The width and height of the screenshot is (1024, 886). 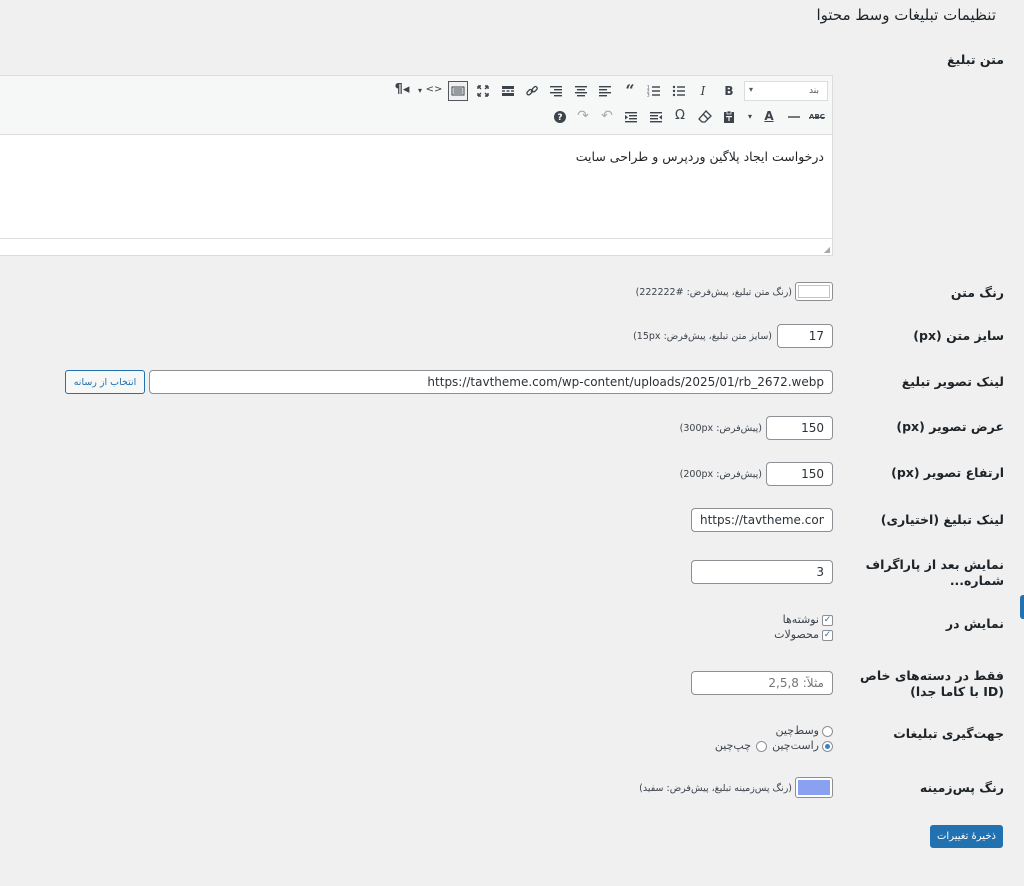 I want to click on text-color-swatch, so click(x=814, y=291).